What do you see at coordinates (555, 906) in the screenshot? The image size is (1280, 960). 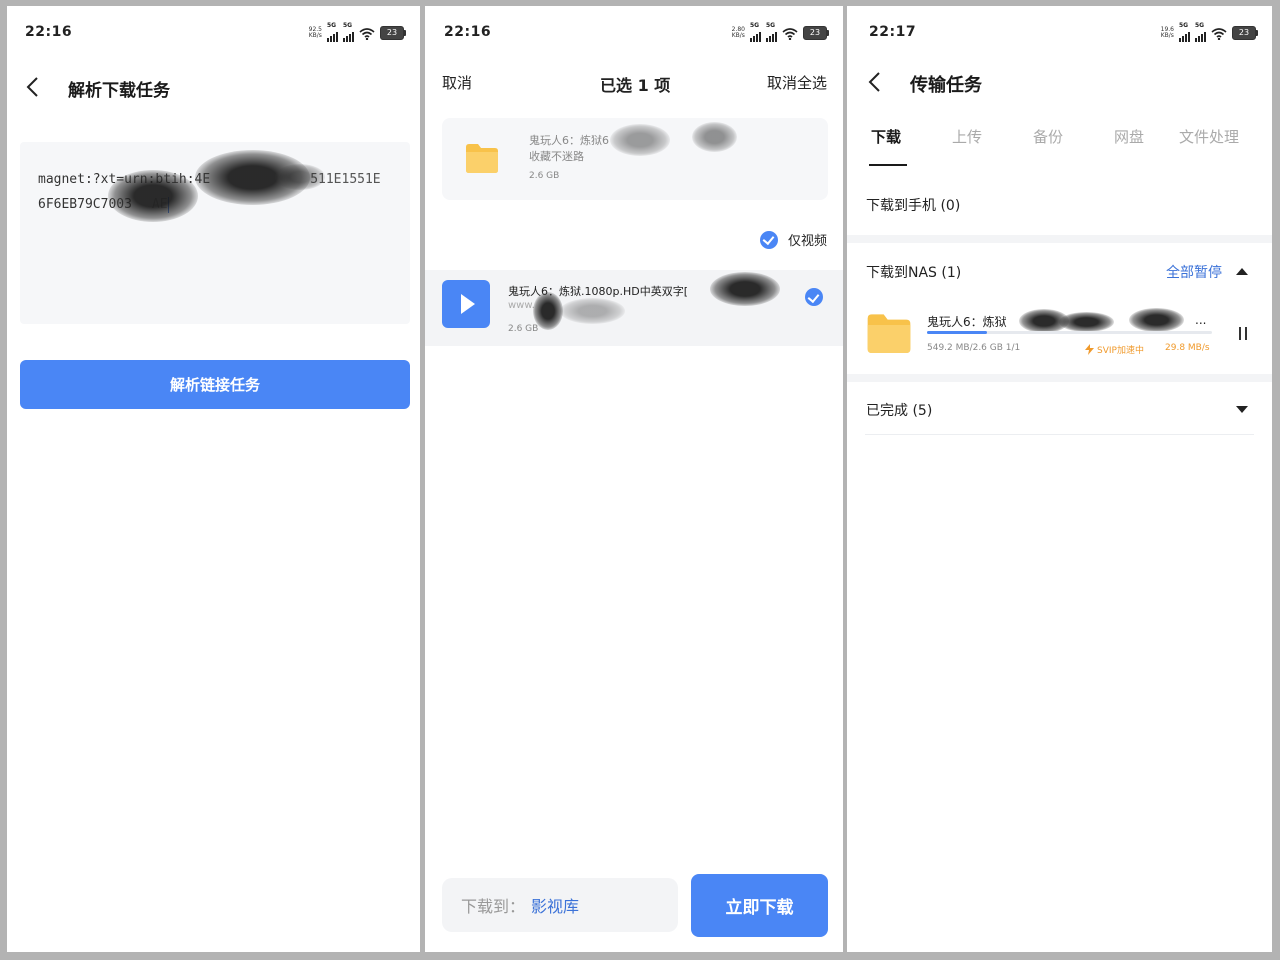 I see `destination-value: 影视库` at bounding box center [555, 906].